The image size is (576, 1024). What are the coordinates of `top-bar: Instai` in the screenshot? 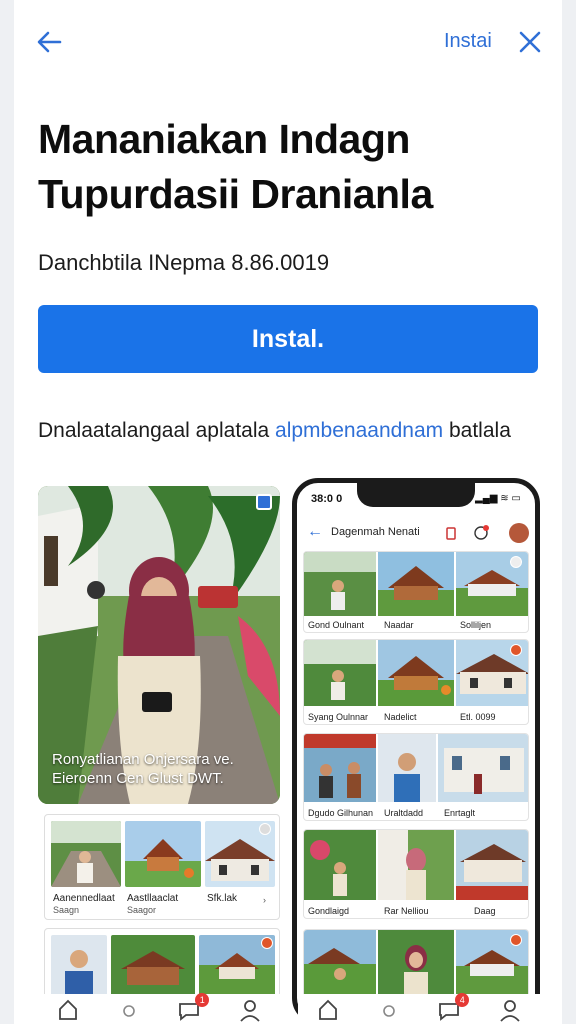 It's located at (288, 42).